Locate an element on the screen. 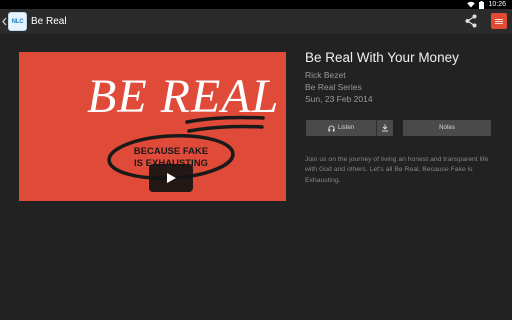 This screenshot has width=512, height=320. play-icon is located at coordinates (171, 178).